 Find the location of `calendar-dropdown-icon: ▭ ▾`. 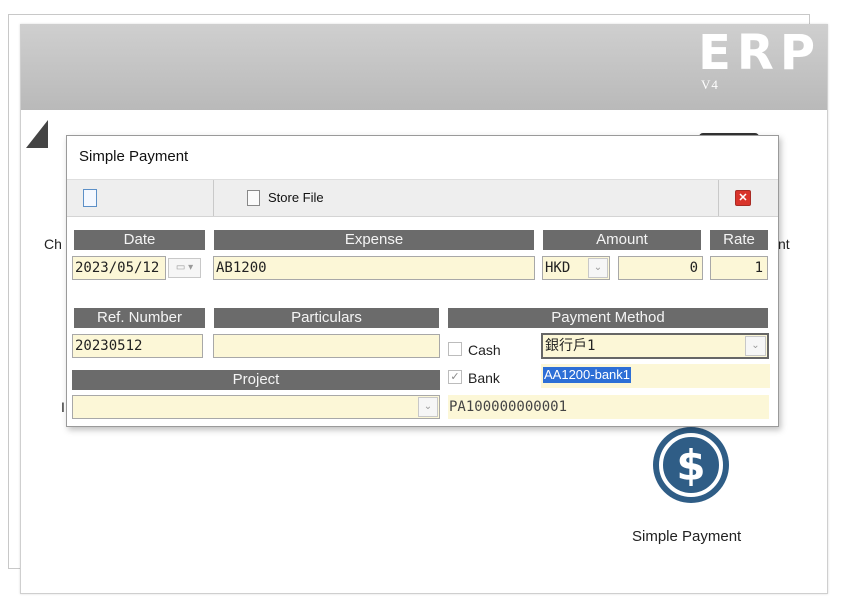

calendar-dropdown-icon: ▭ ▾ is located at coordinates (184, 268).